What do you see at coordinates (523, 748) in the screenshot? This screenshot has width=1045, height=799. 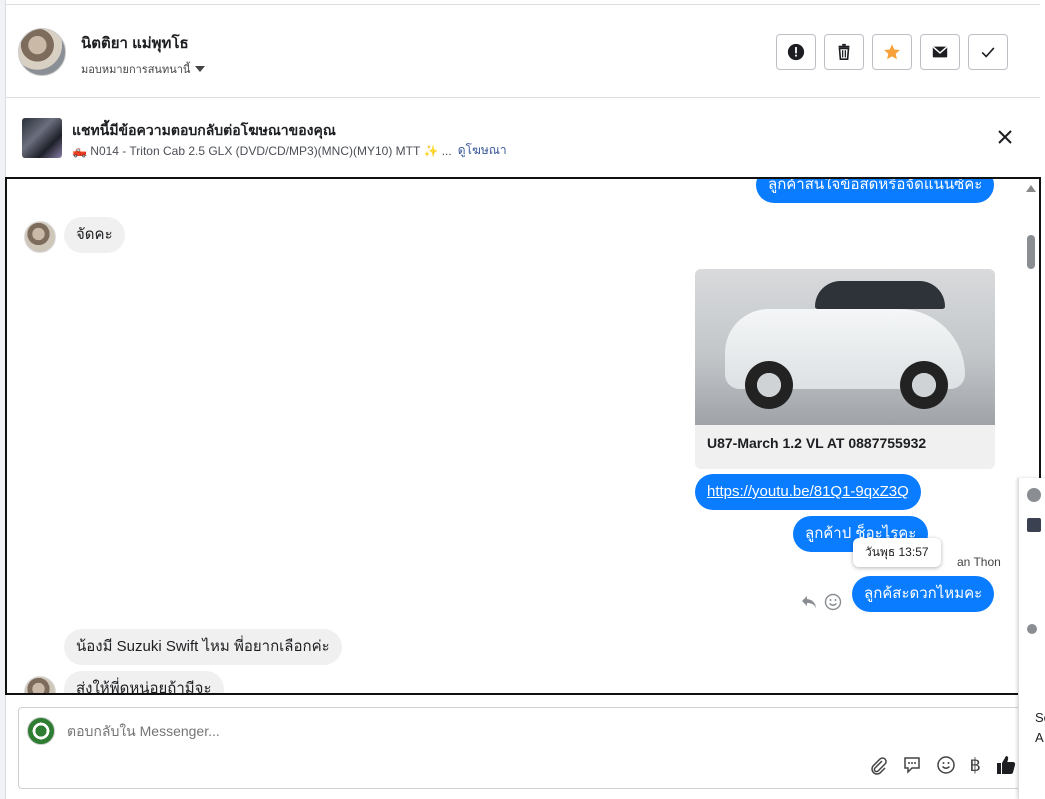 I see `reply-composer: ฿` at bounding box center [523, 748].